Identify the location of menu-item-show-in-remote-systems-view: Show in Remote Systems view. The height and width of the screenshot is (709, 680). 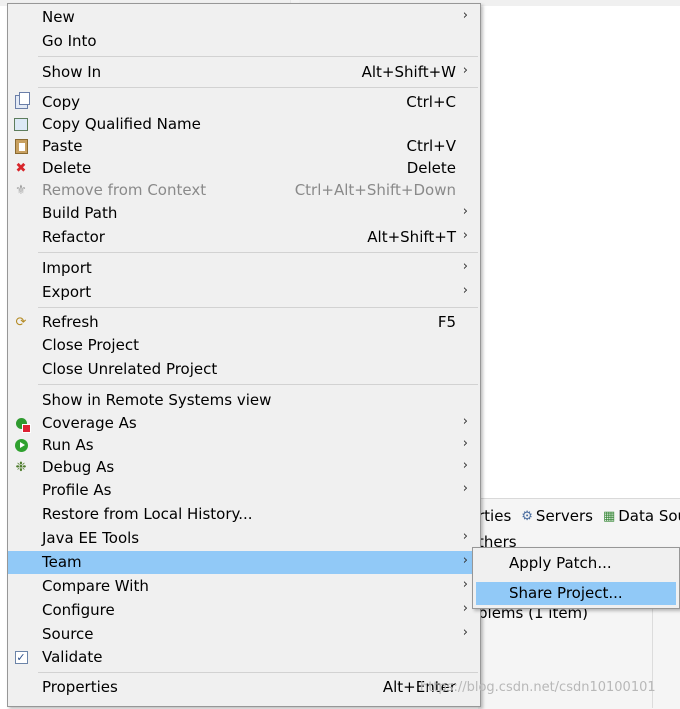
(244, 400).